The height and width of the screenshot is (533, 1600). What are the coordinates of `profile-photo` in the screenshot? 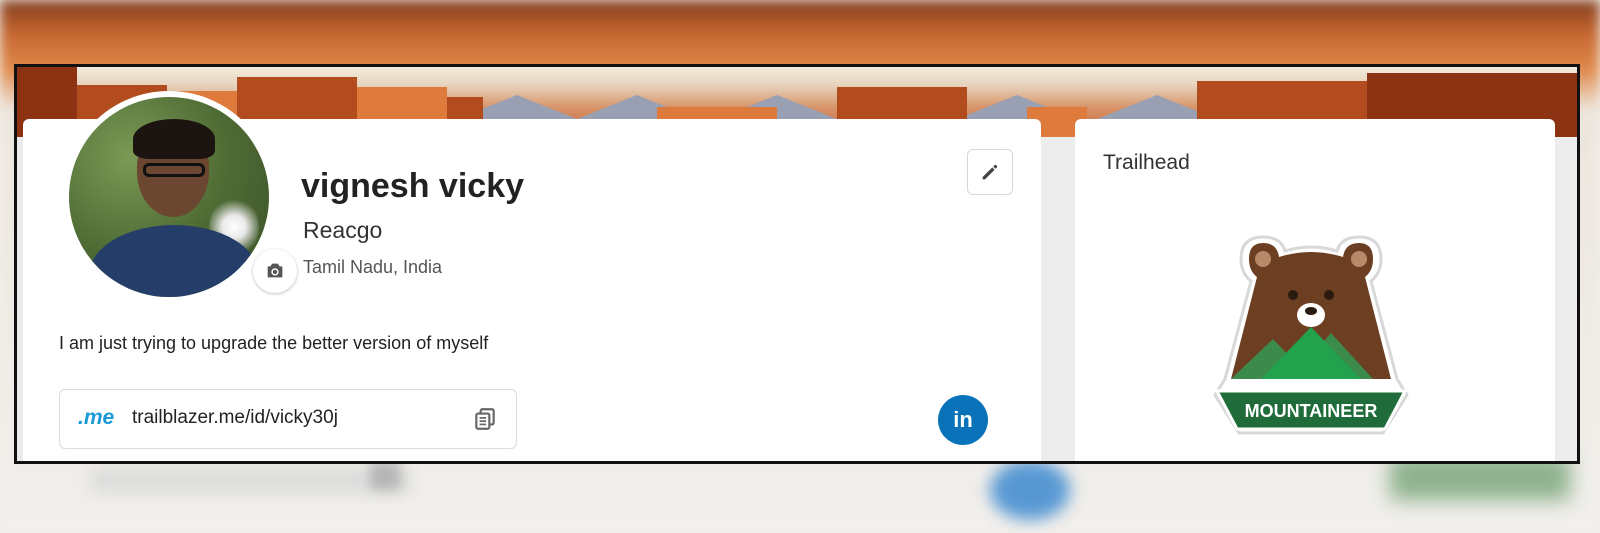 It's located at (169, 197).